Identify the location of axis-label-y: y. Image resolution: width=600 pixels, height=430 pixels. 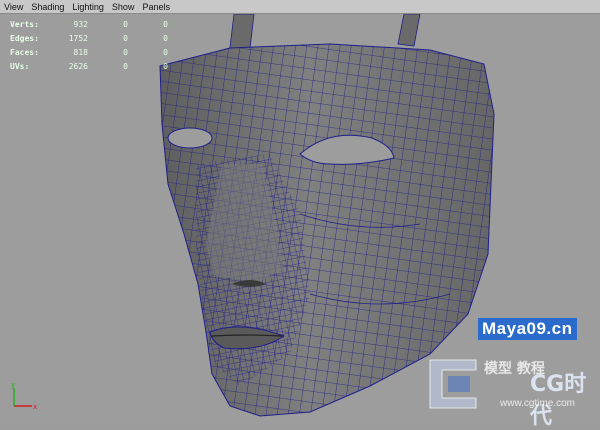
(13, 385).